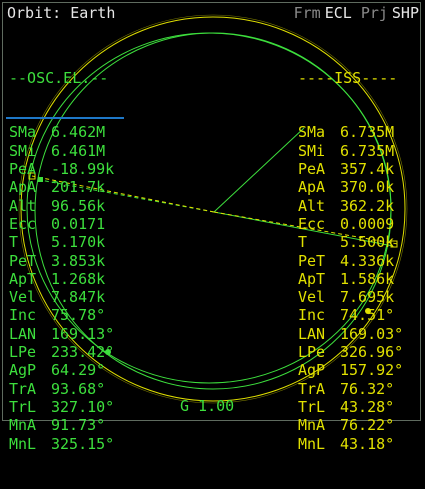 The image size is (425, 489). What do you see at coordinates (23, 352) in the screenshot?
I see `own-label-lpe: LPe` at bounding box center [23, 352].